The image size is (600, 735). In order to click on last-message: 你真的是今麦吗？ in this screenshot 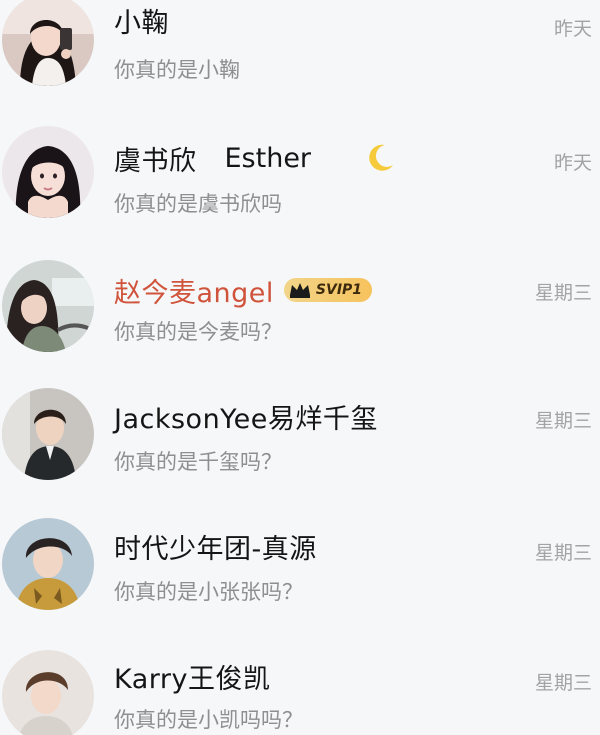, I will do `click(198, 332)`.